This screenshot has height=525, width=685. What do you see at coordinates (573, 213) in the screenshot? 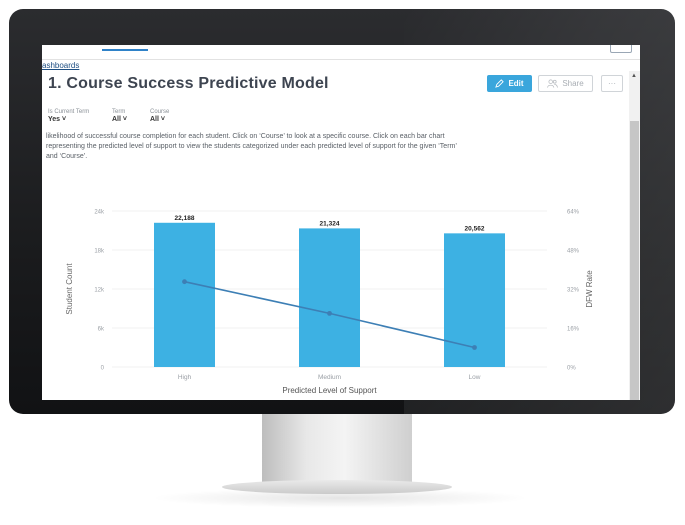
I see `y2-tick-label: 64%` at bounding box center [573, 213].